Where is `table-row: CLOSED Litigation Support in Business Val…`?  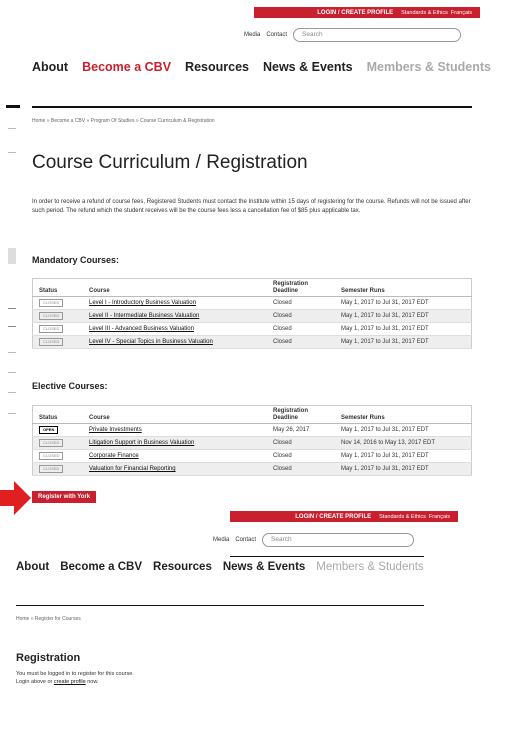 table-row: CLOSED Litigation Support in Business Val… is located at coordinates (252, 443).